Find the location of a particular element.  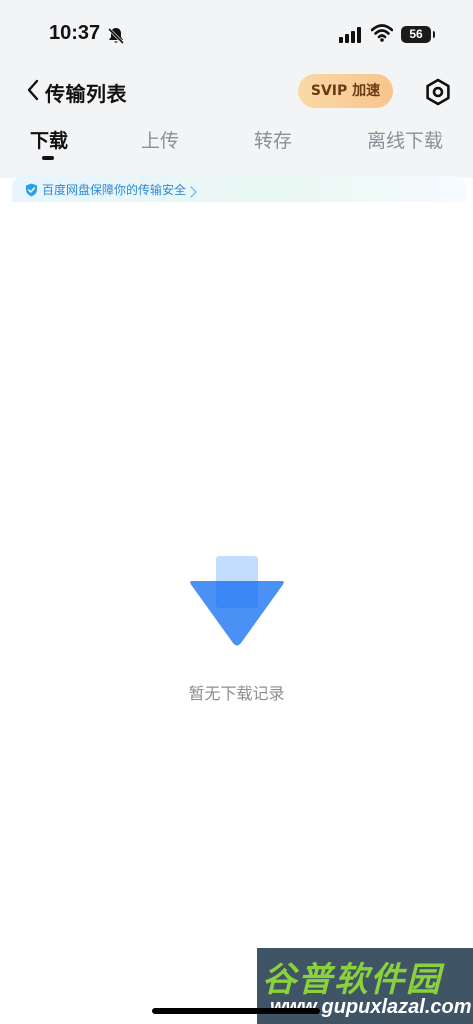

tab-active-indicator is located at coordinates (48, 158).